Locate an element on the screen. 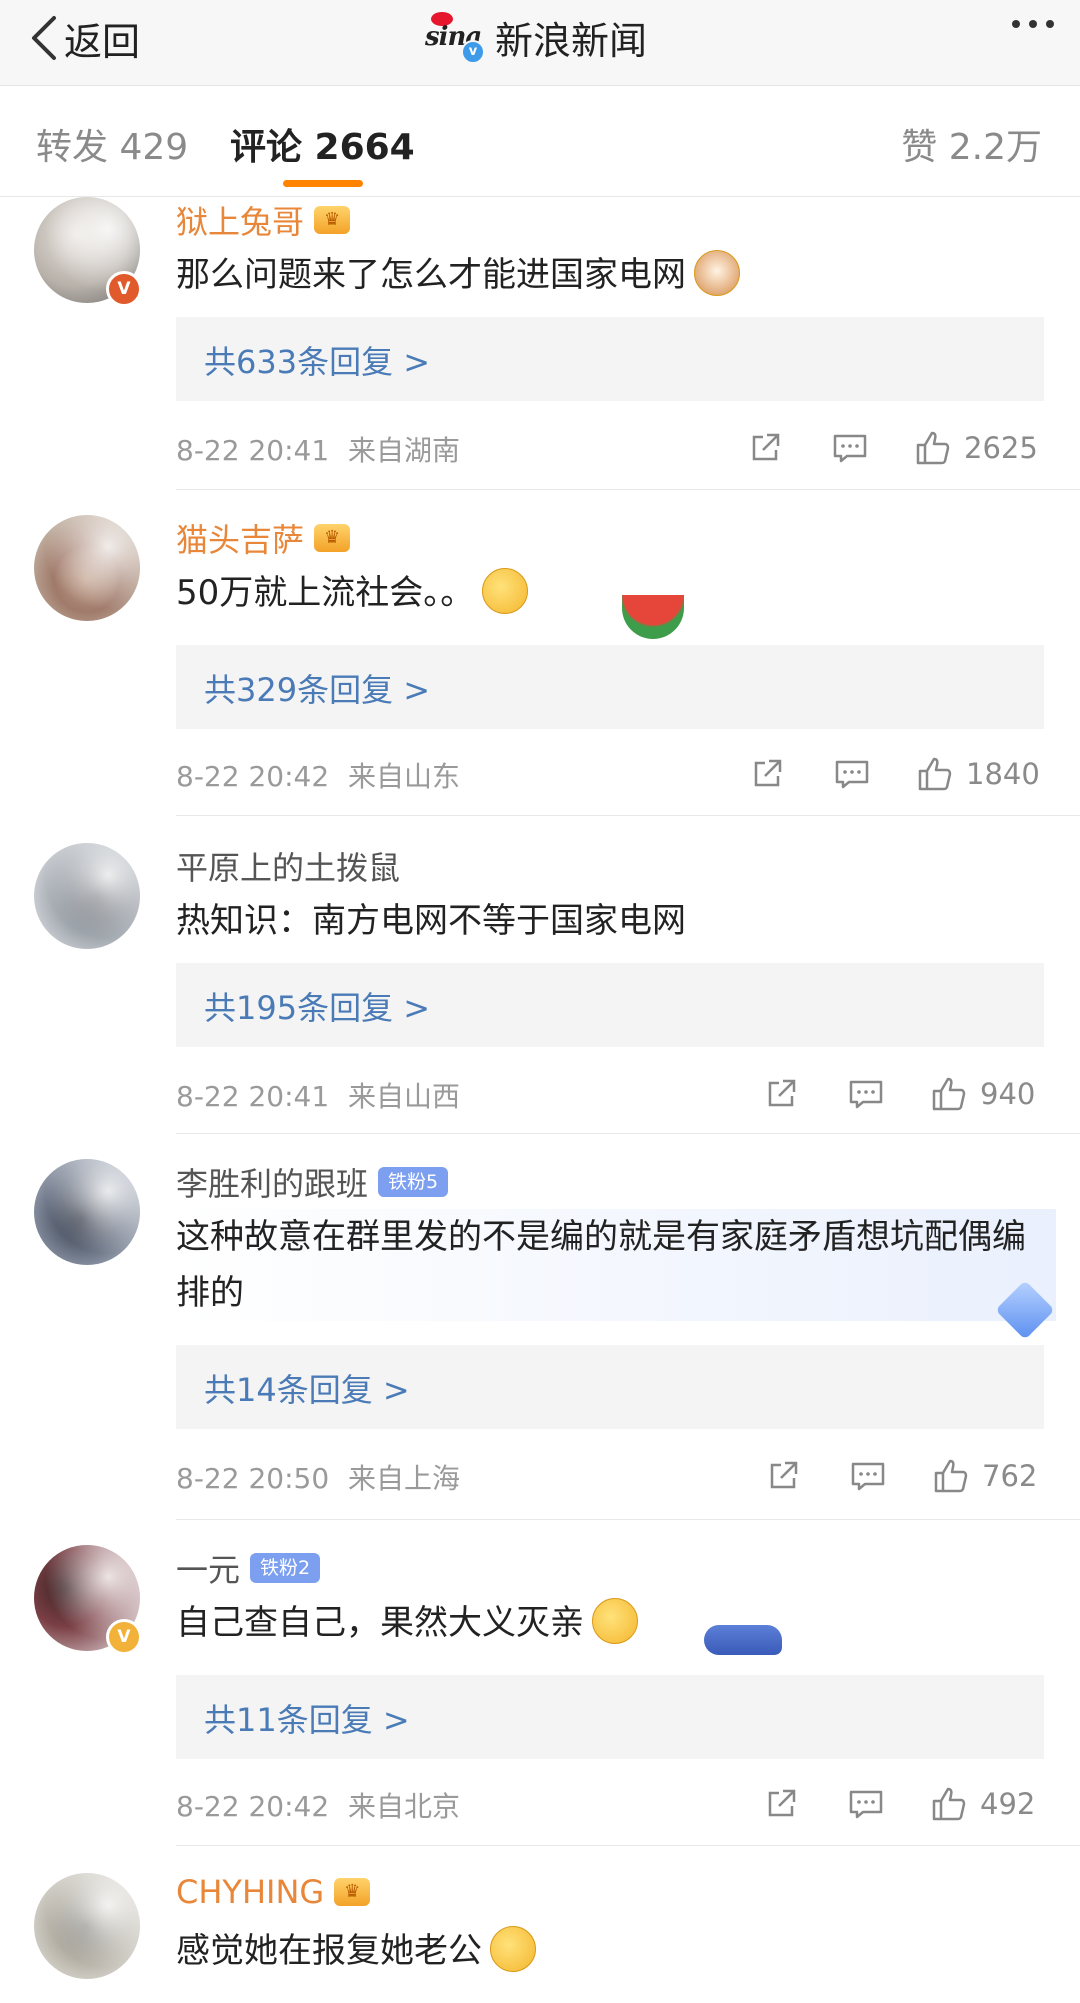  sina-logo: sina v is located at coordinates (455, 37).